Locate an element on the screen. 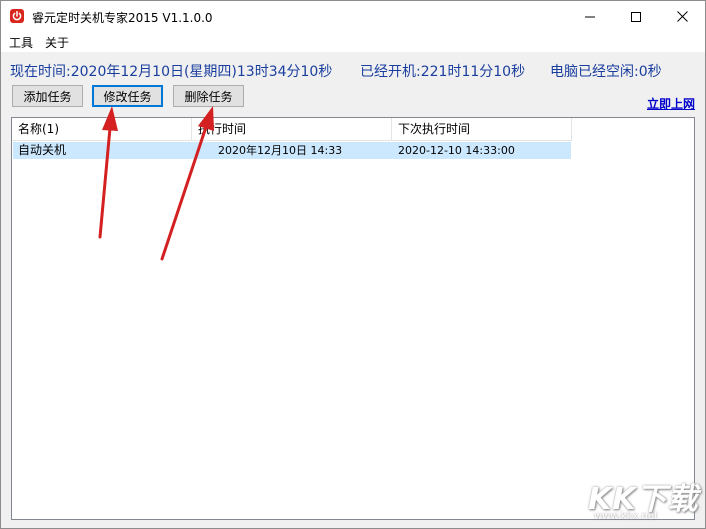  edit-task-button: 修改任务 is located at coordinates (127, 96).